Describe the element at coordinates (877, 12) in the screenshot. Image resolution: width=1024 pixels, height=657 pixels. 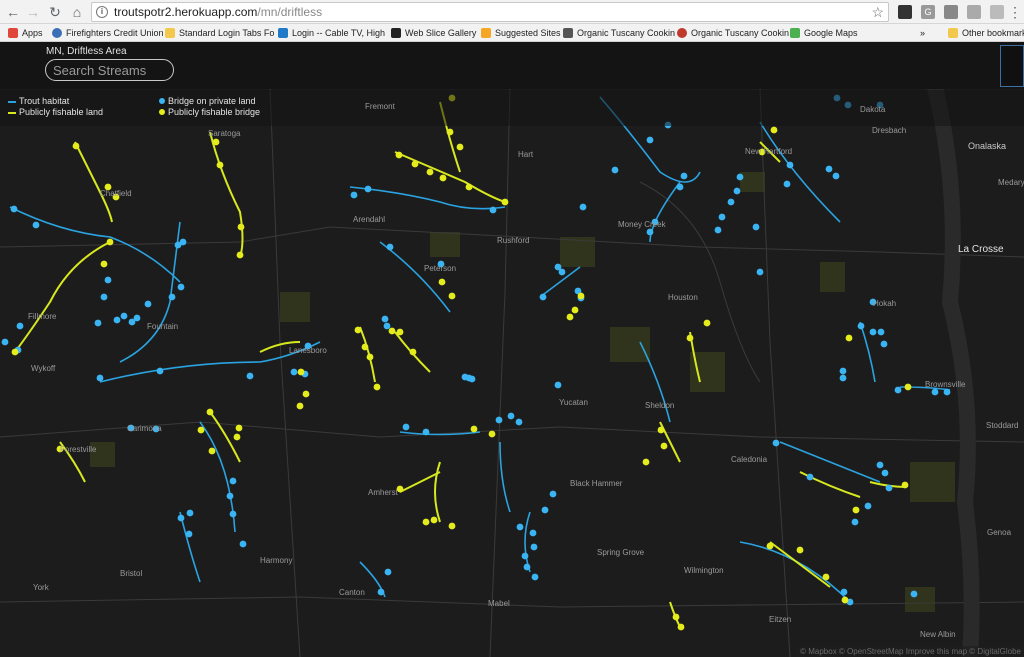
I see `star-icon: ☆` at that location.